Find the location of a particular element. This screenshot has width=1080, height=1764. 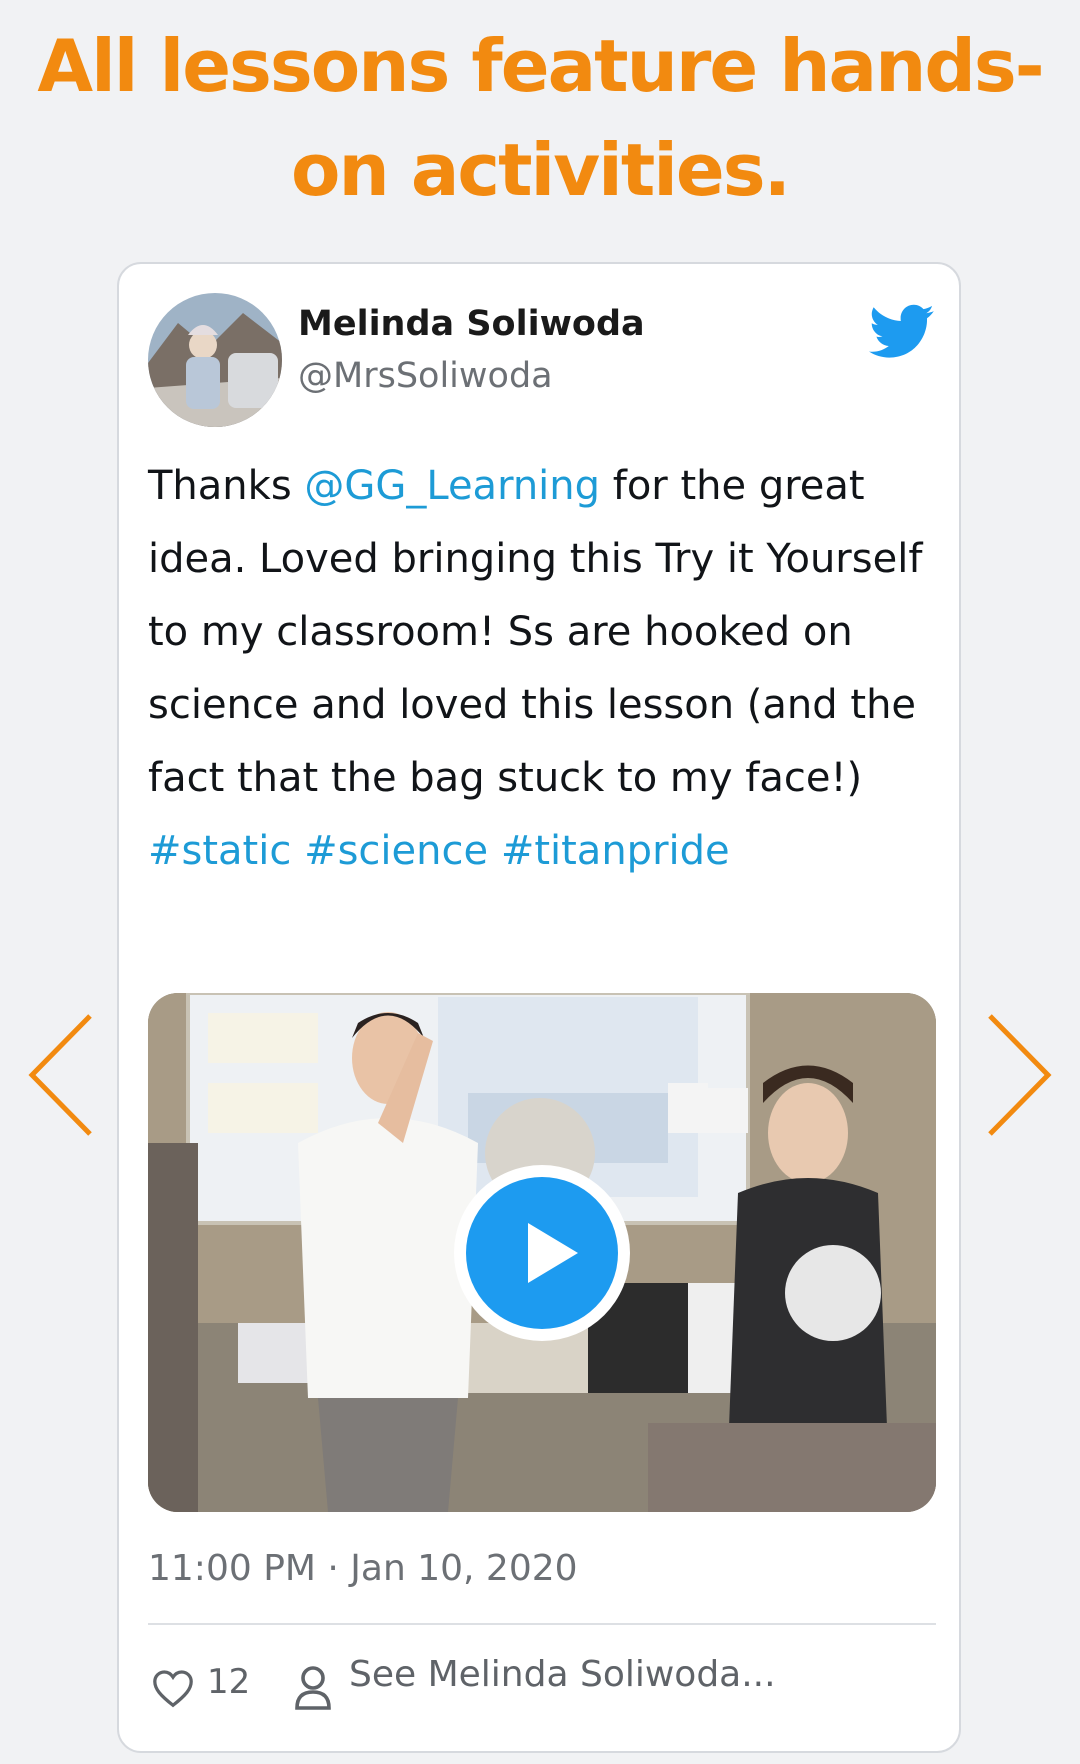

play-icon is located at coordinates (542, 1253).